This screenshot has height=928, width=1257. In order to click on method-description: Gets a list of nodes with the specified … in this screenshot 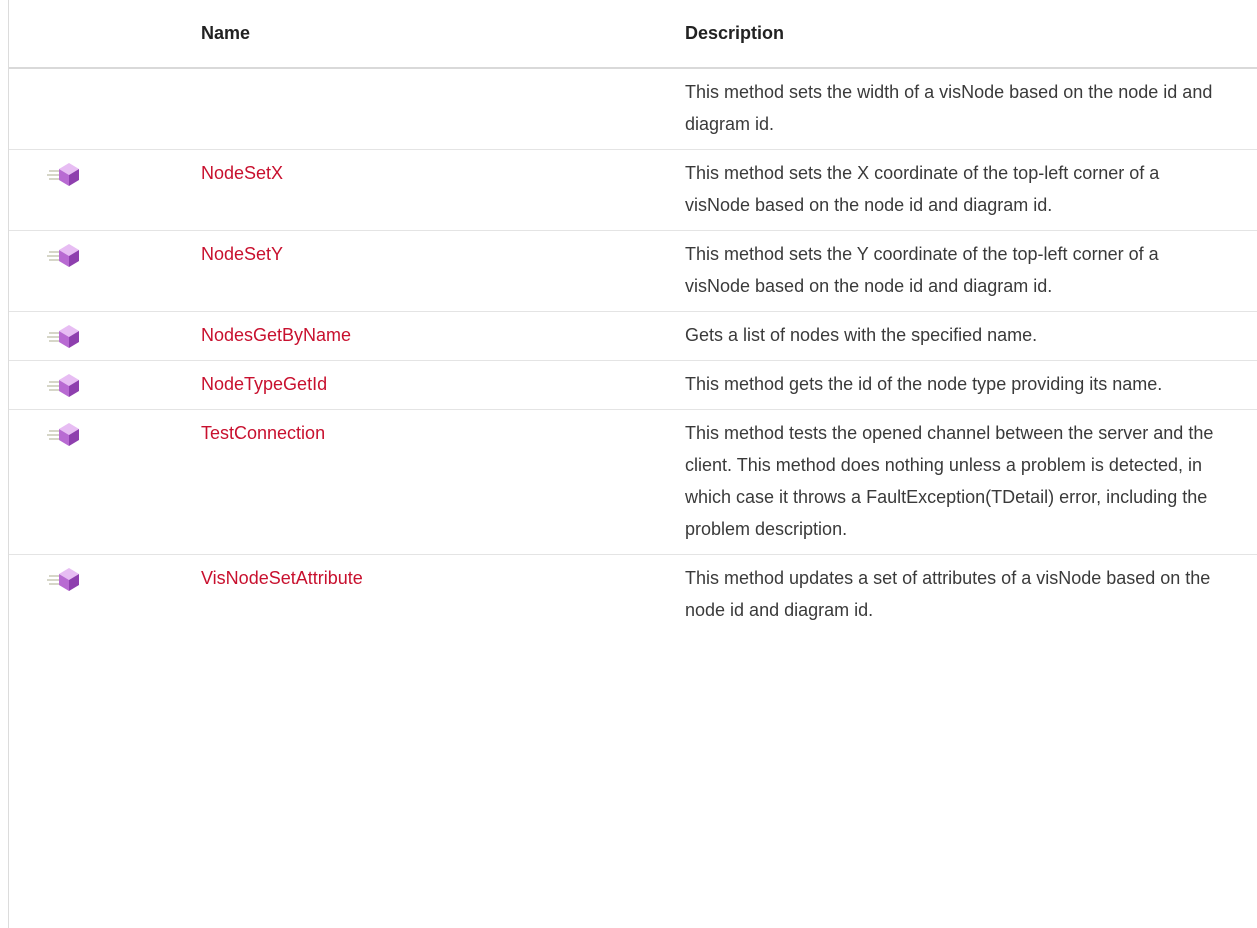, I will do `click(966, 336)`.